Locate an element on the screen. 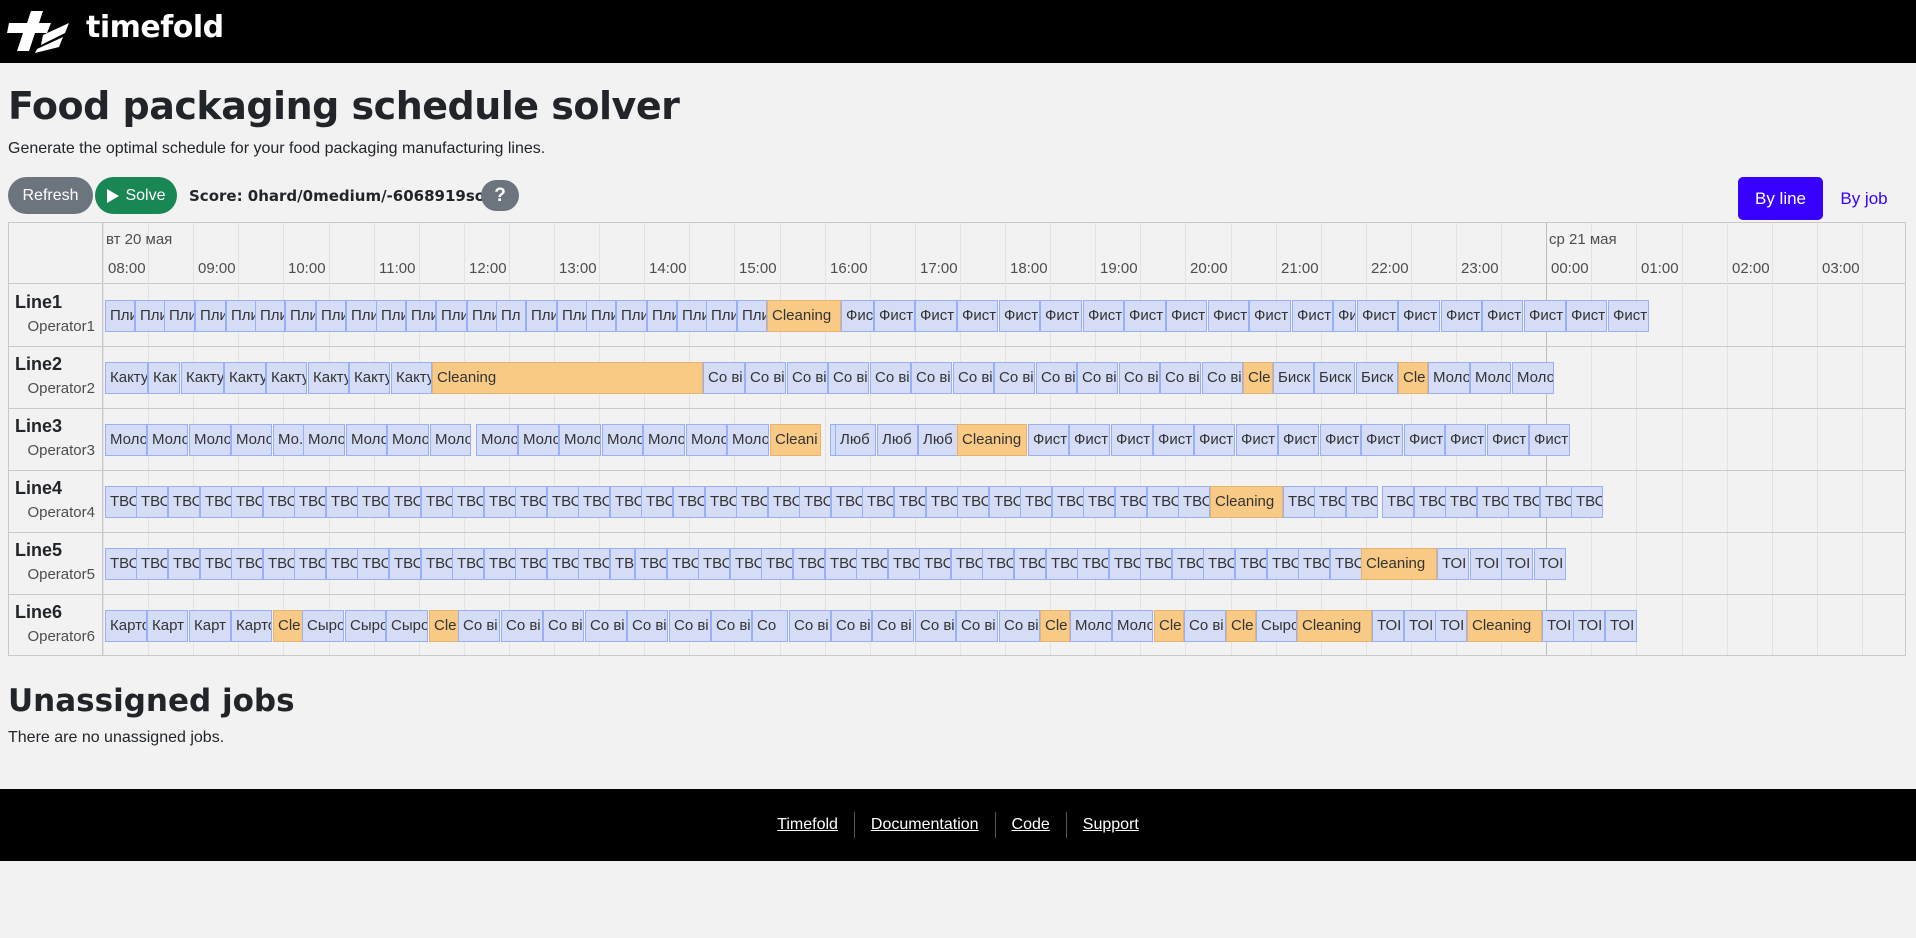  job-block: Люб is located at coordinates (855, 440).